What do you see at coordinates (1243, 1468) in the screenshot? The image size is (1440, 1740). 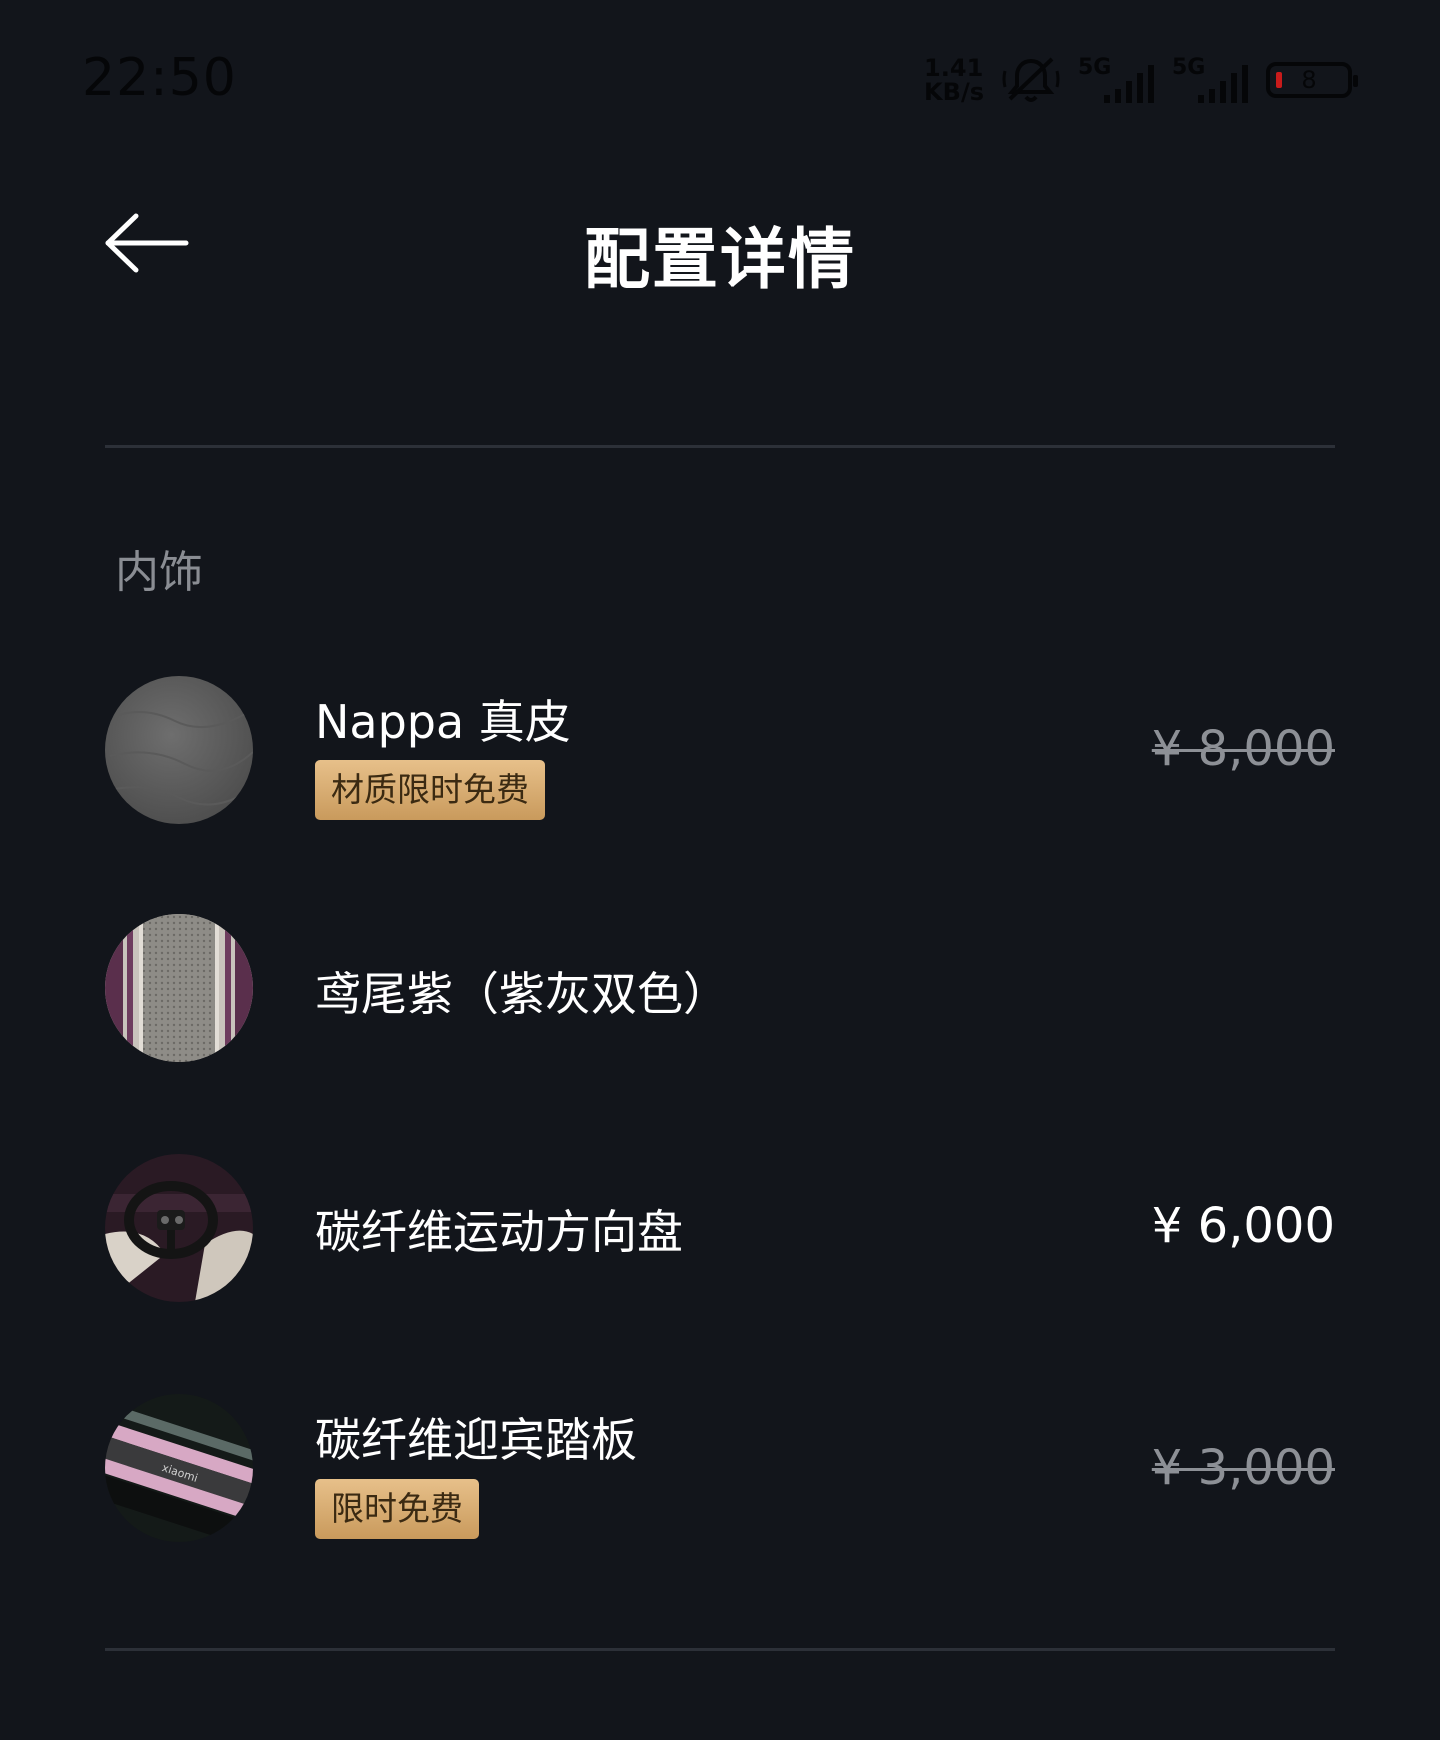 I see `item-price-original: ¥ 3,000` at bounding box center [1243, 1468].